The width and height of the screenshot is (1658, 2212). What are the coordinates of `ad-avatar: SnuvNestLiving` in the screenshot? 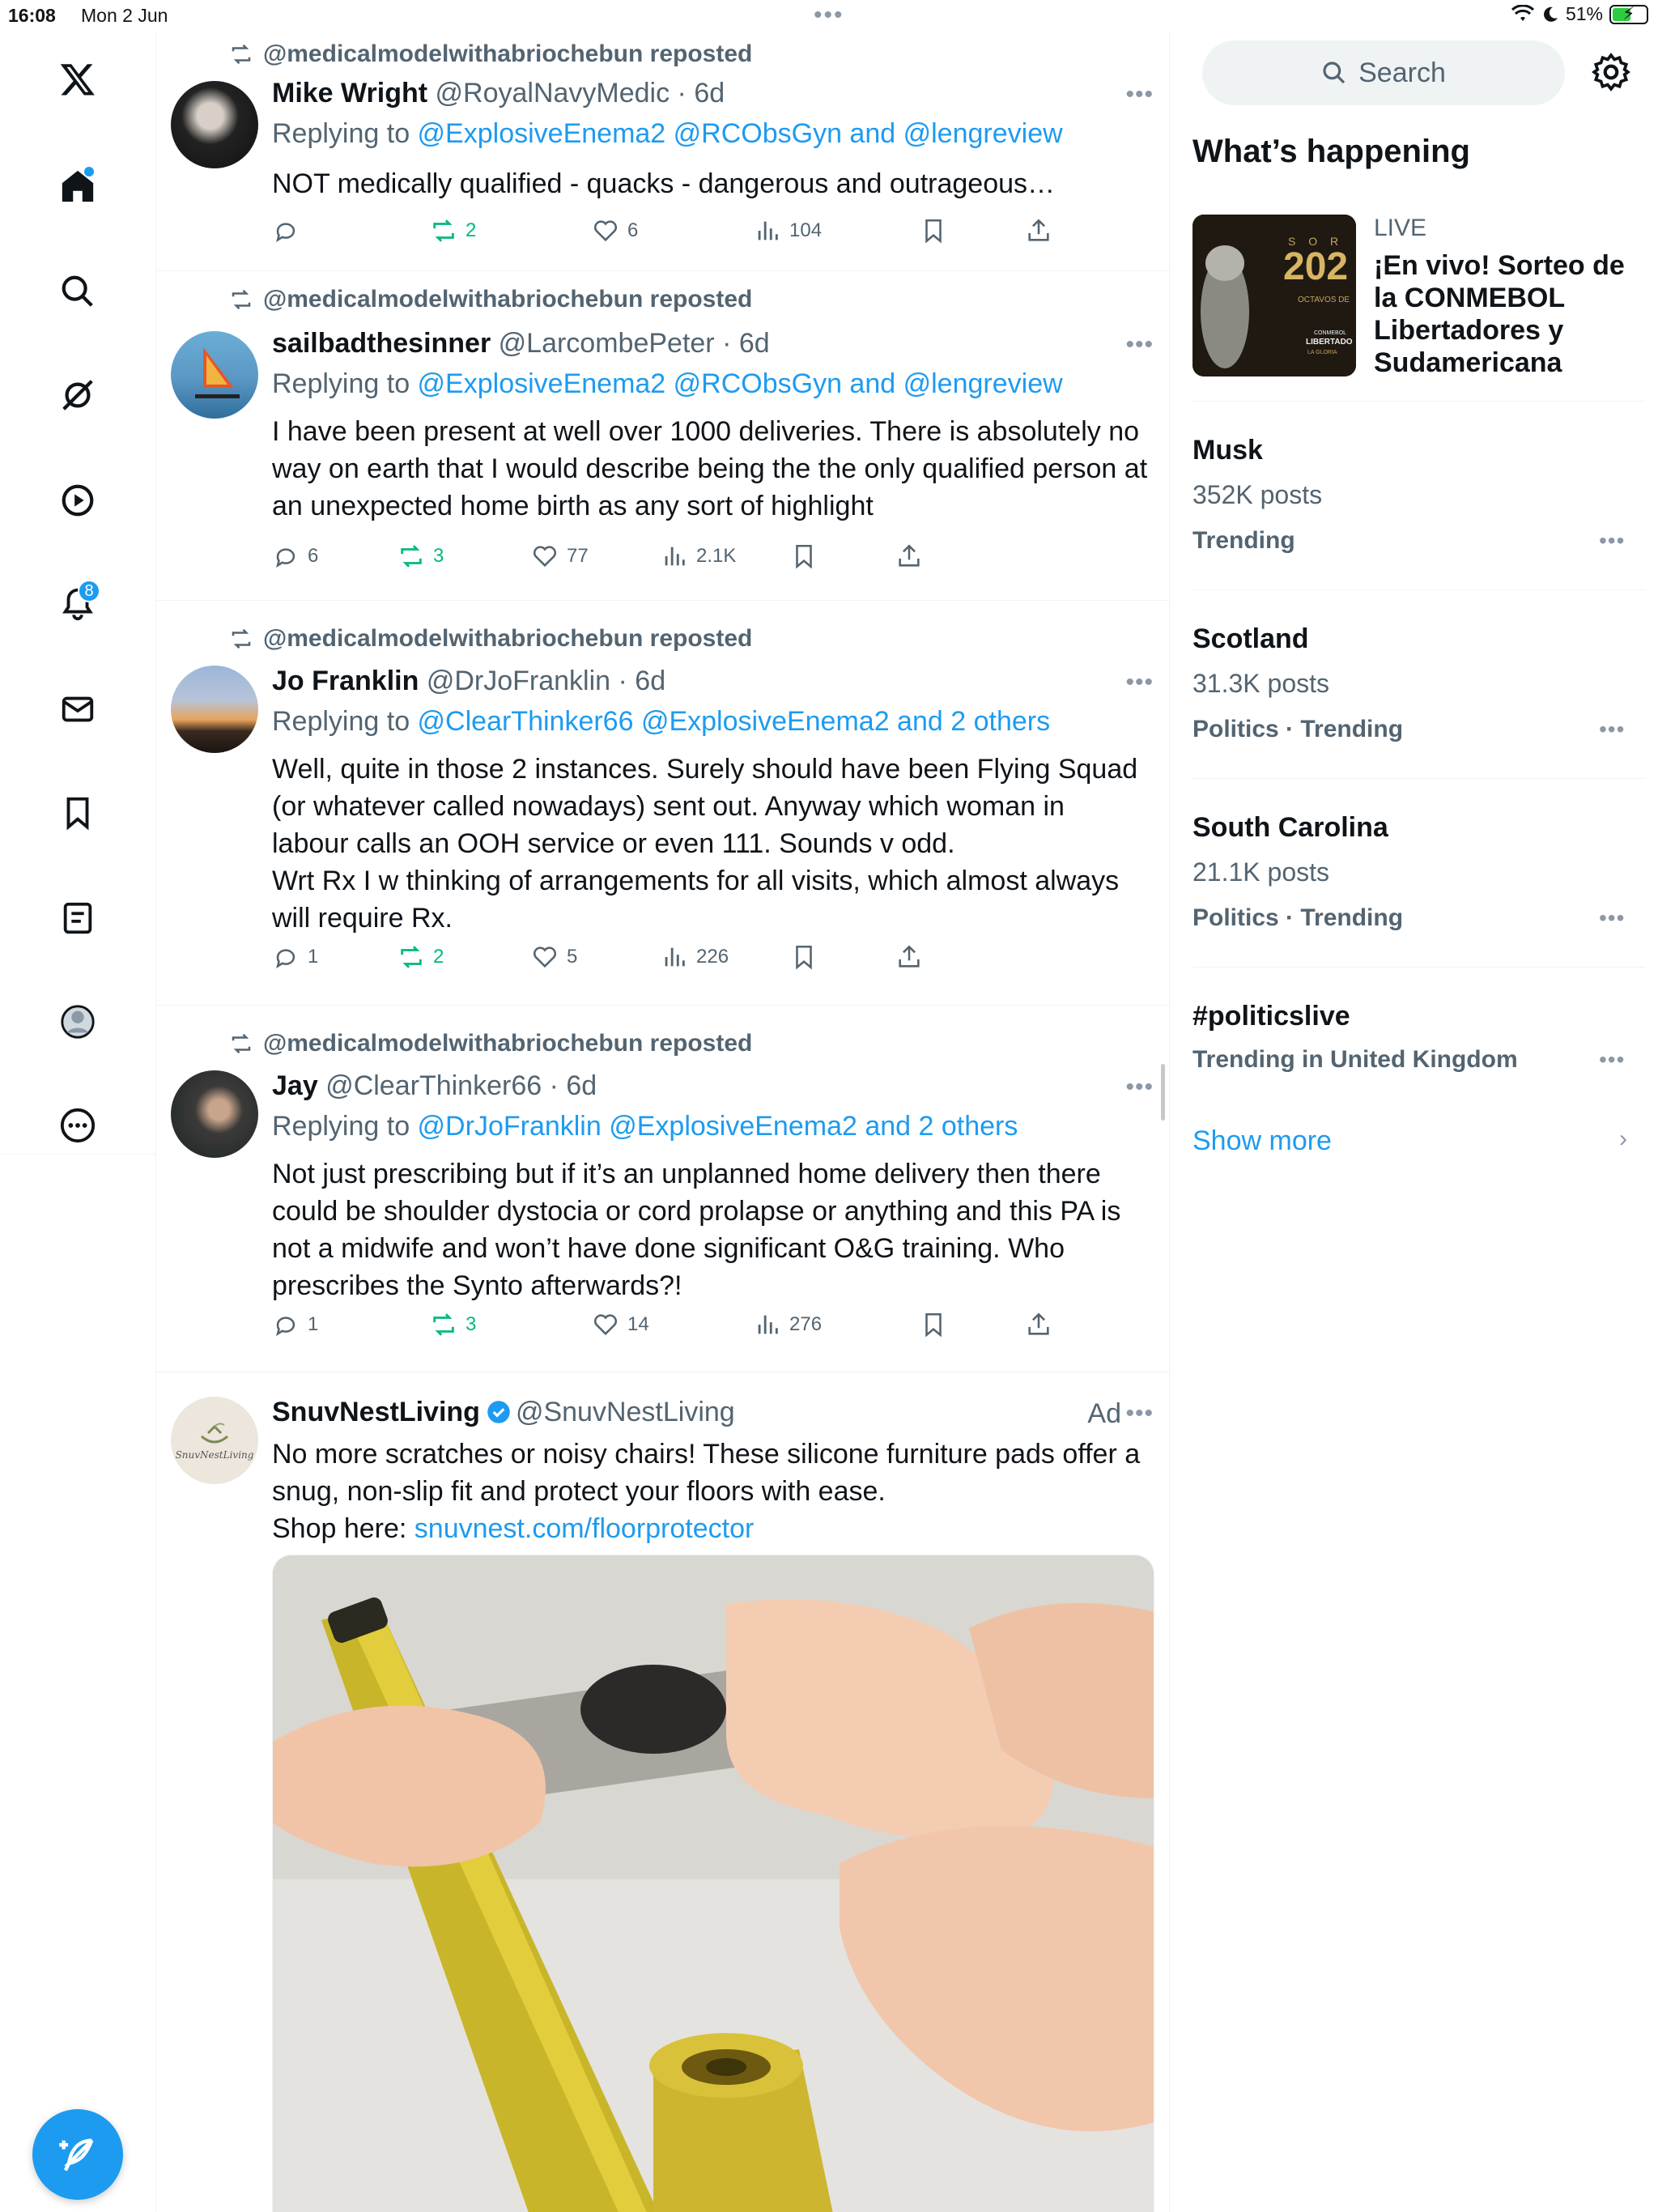 It's located at (214, 1440).